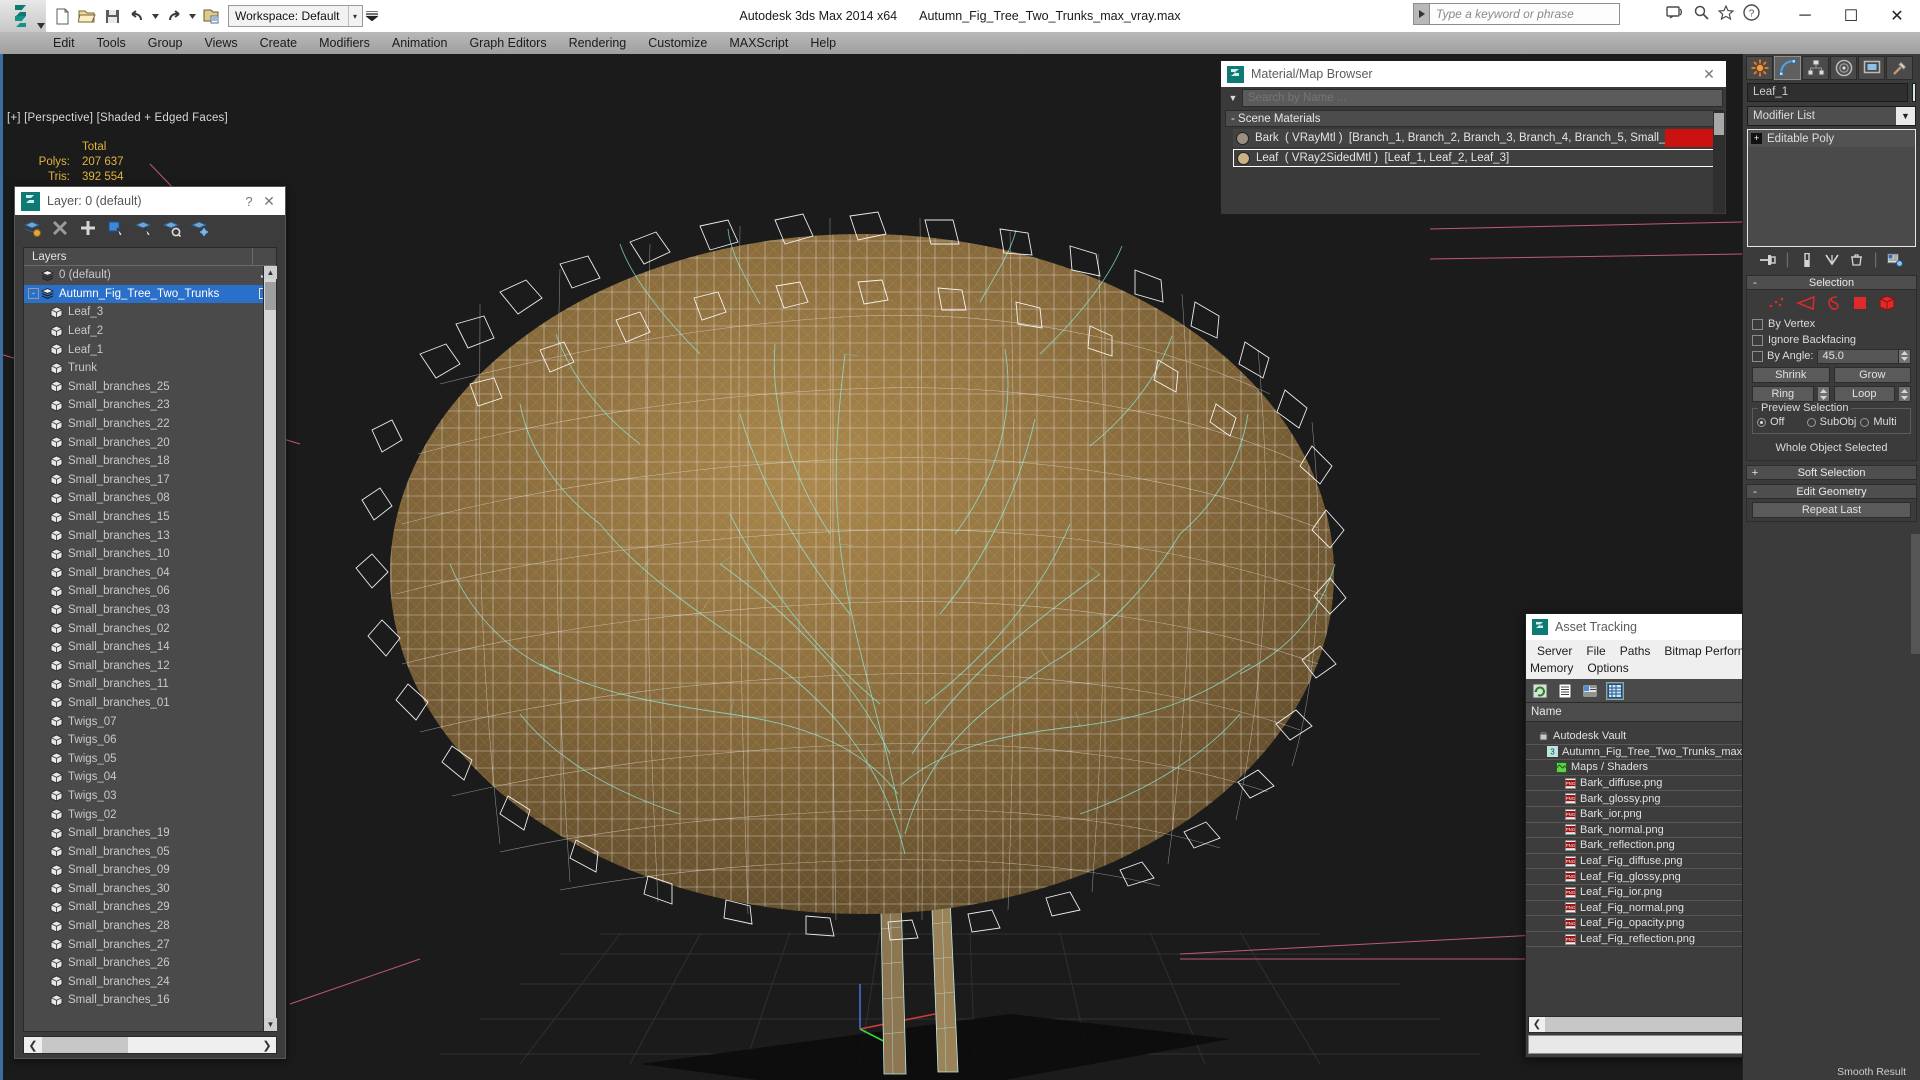 The image size is (1920, 1080). What do you see at coordinates (269, 201) in the screenshot?
I see `layer-dialog-close-button: ✕` at bounding box center [269, 201].